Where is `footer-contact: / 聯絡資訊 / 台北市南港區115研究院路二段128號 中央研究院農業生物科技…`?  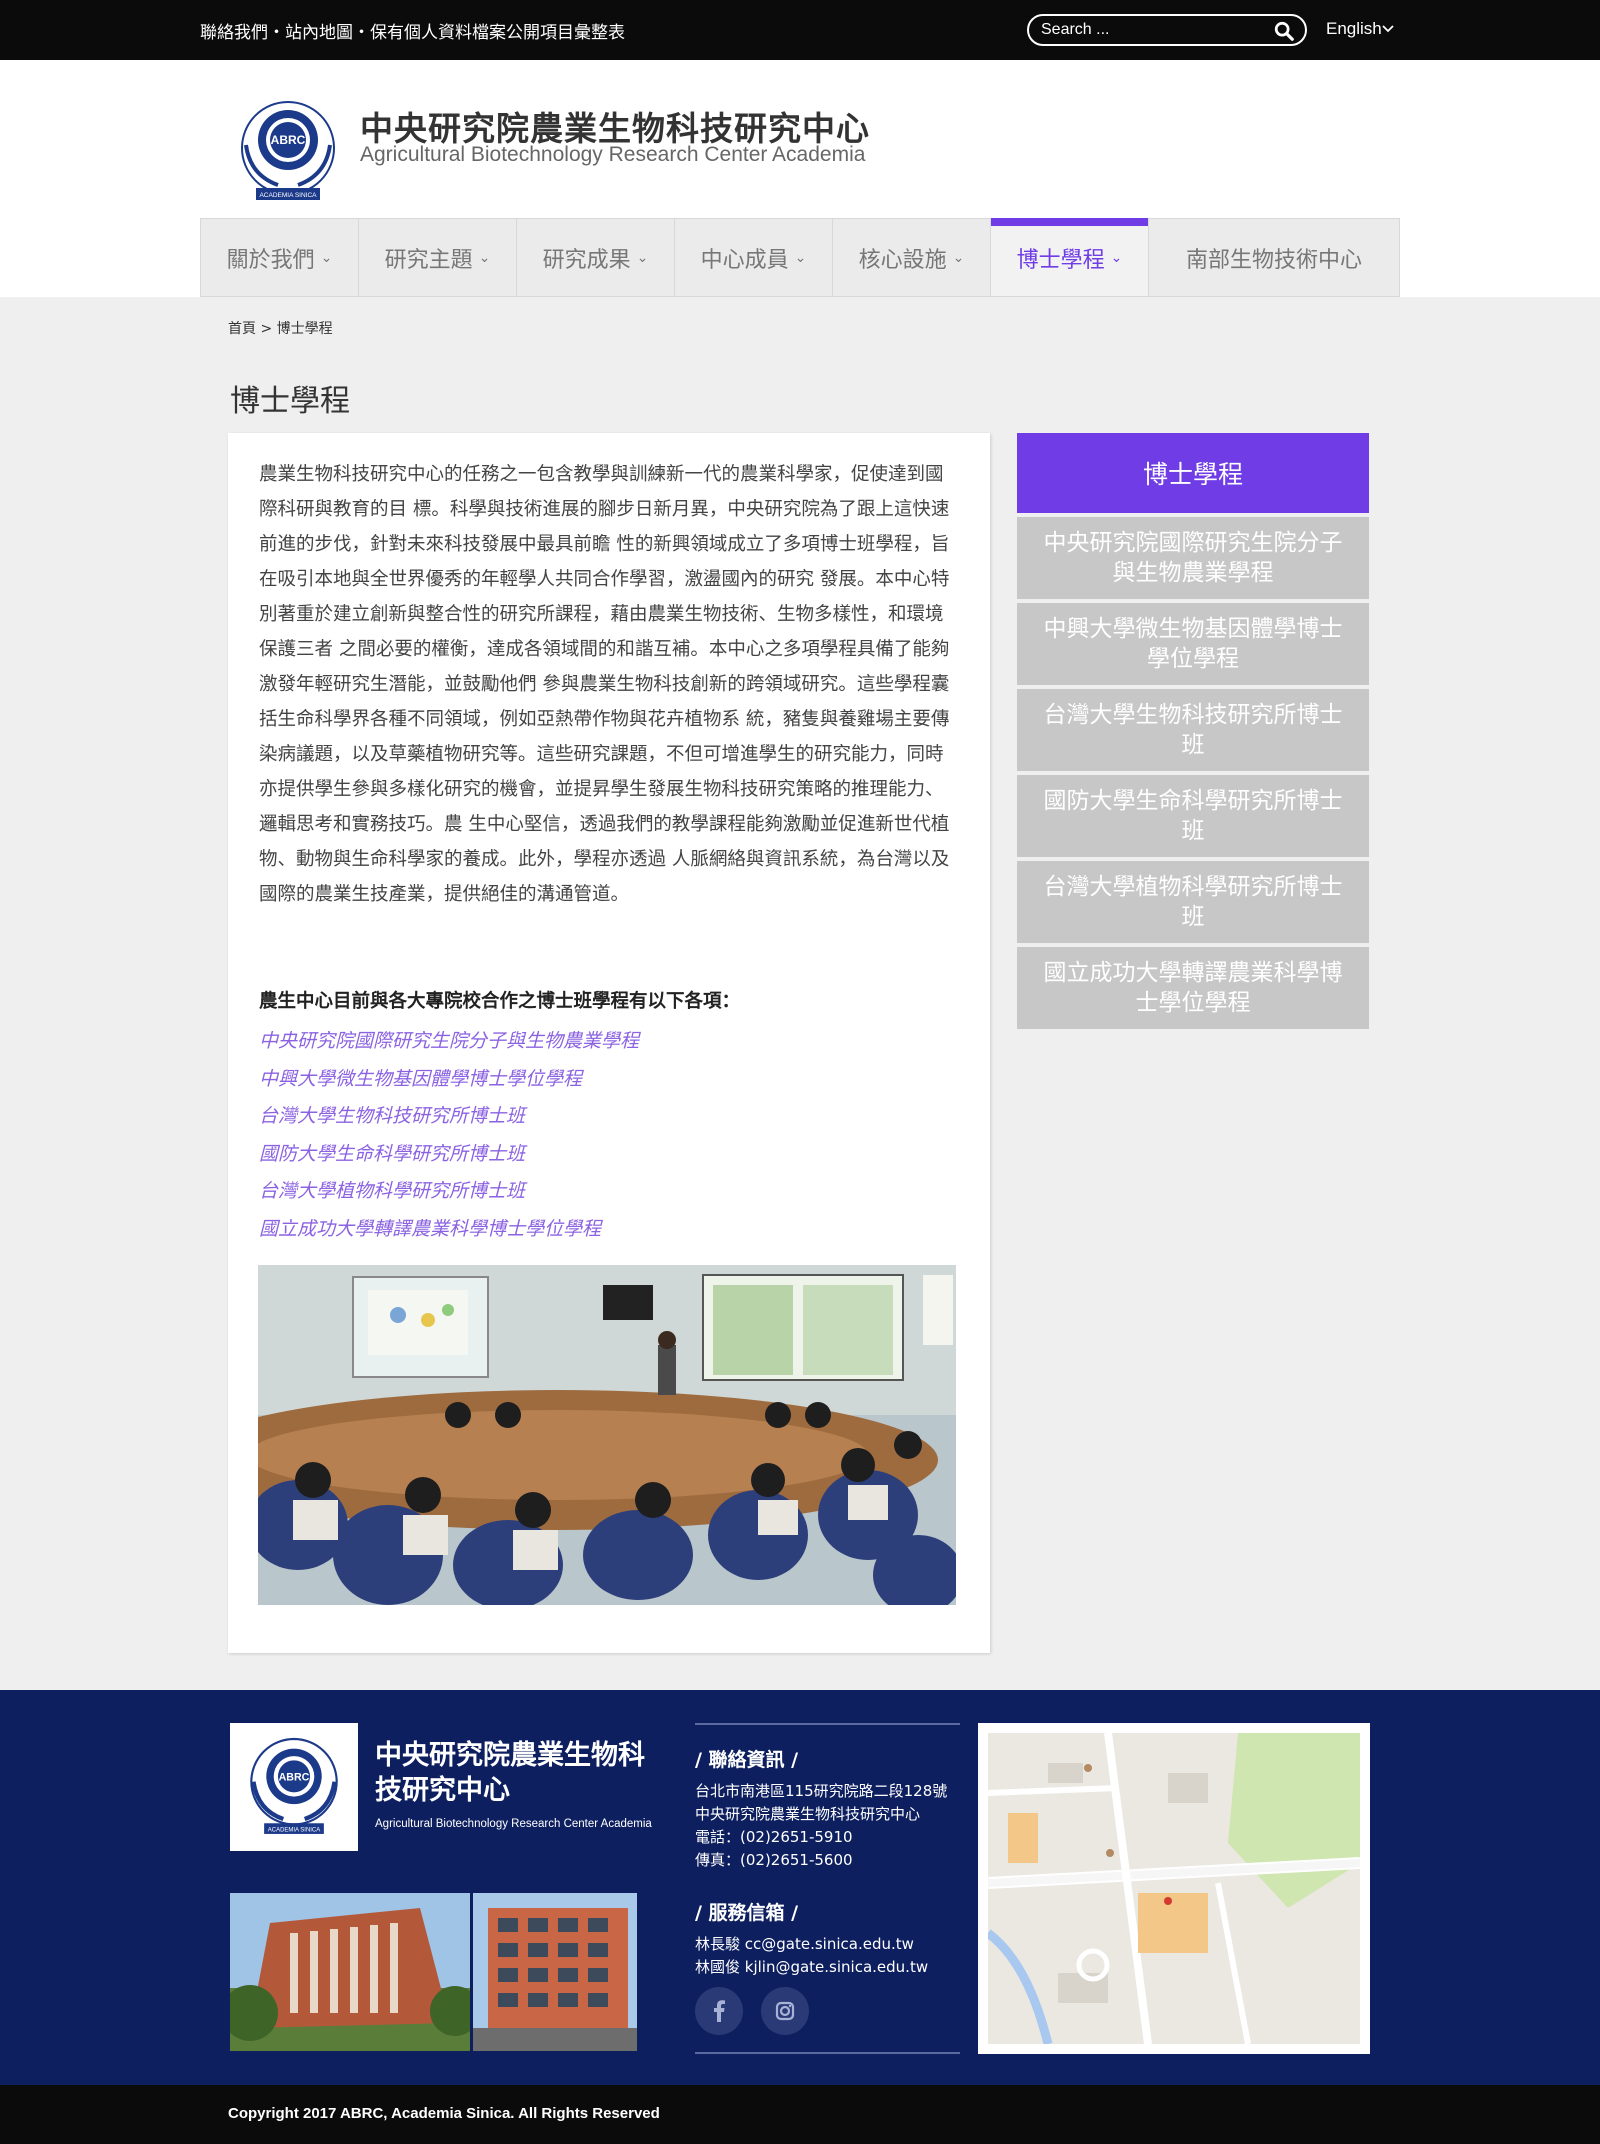
footer-contact: / 聯絡資訊 / 台北市南港區115研究院路二段128號 中央研究院農業生物科技… is located at coordinates (827, 1888).